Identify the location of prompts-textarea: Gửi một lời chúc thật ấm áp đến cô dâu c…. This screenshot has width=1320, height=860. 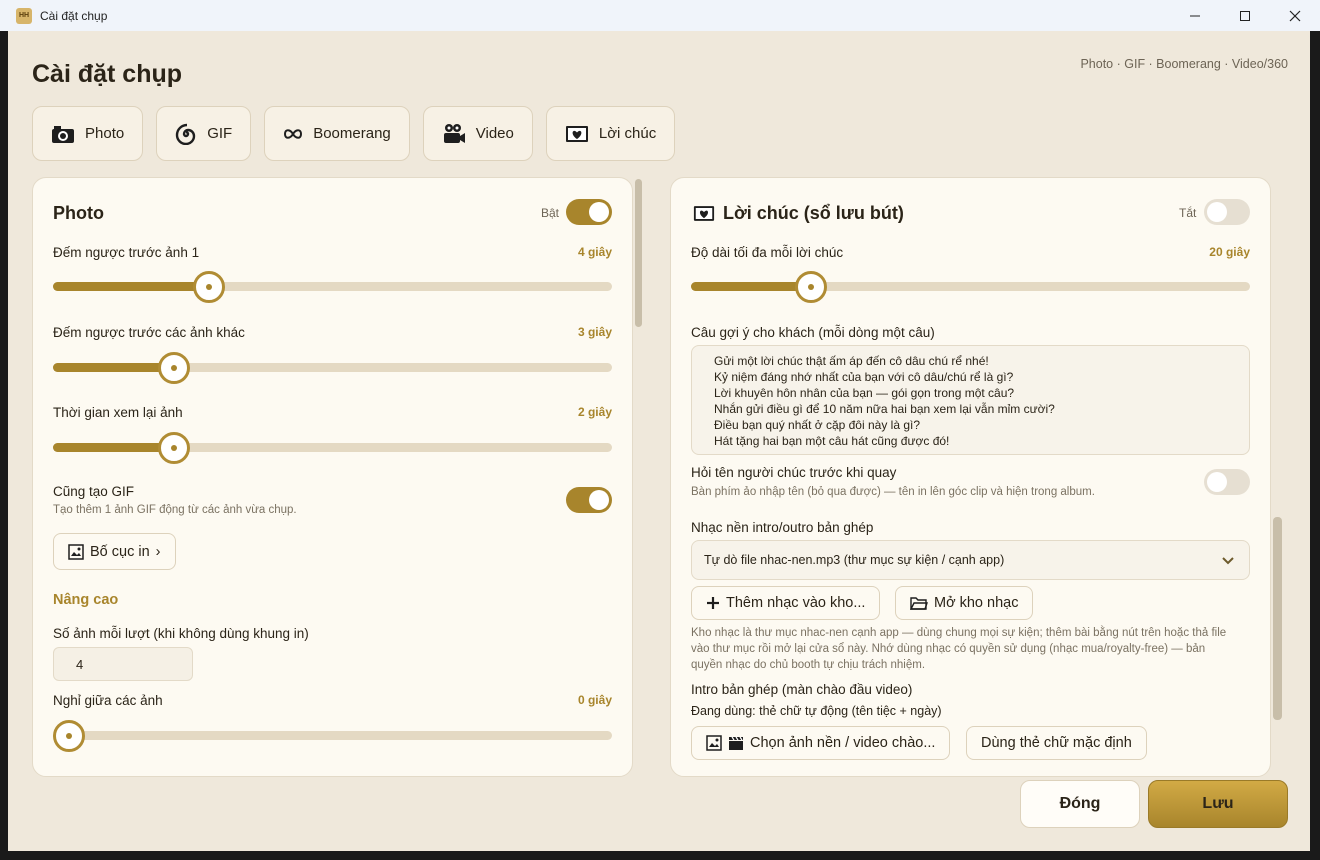
(970, 400).